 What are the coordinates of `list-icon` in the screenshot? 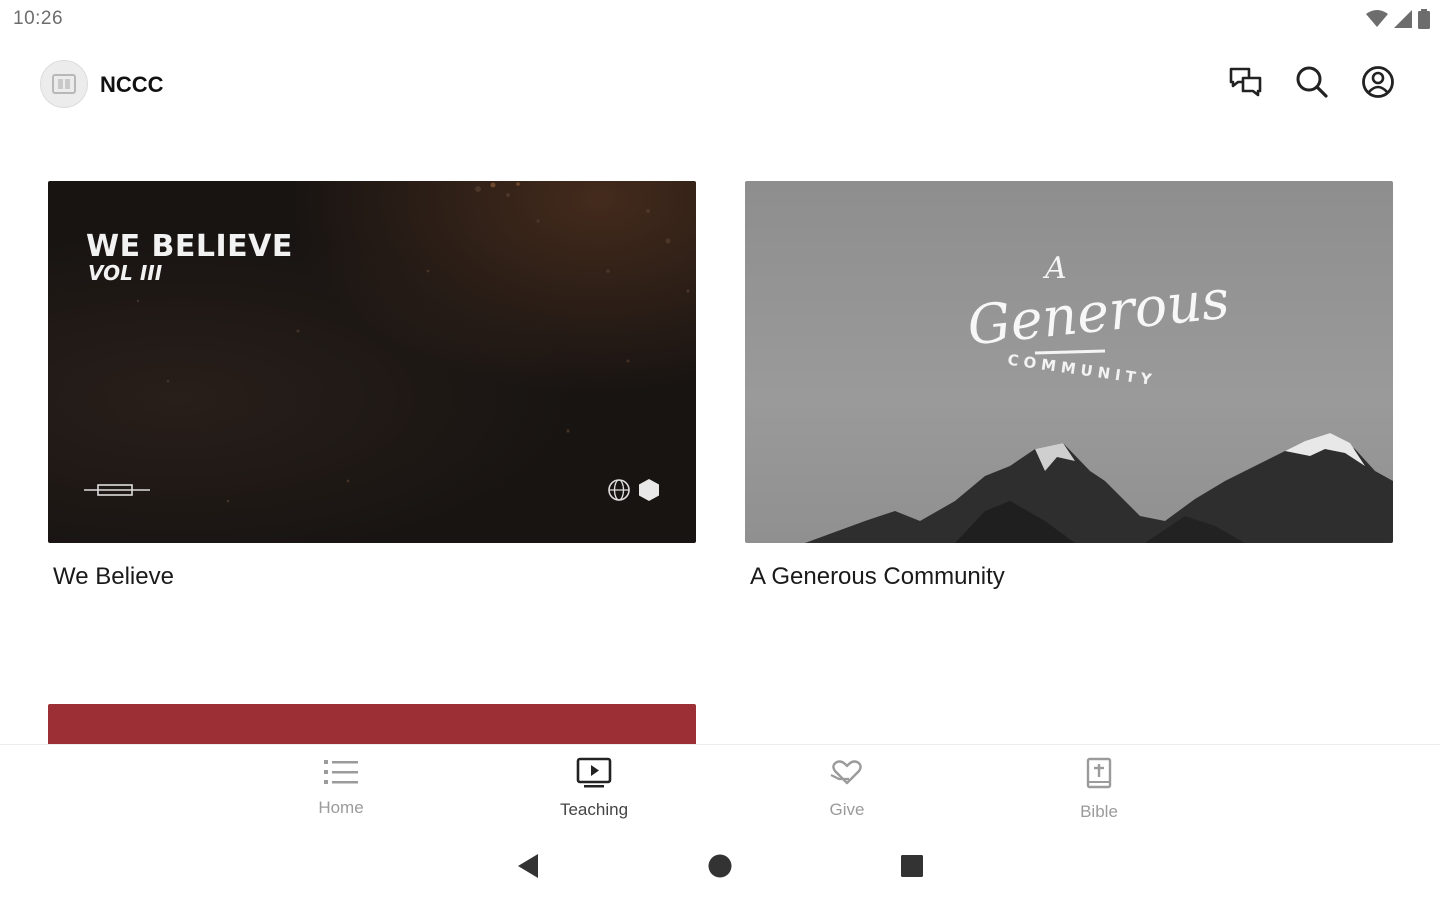 It's located at (341, 774).